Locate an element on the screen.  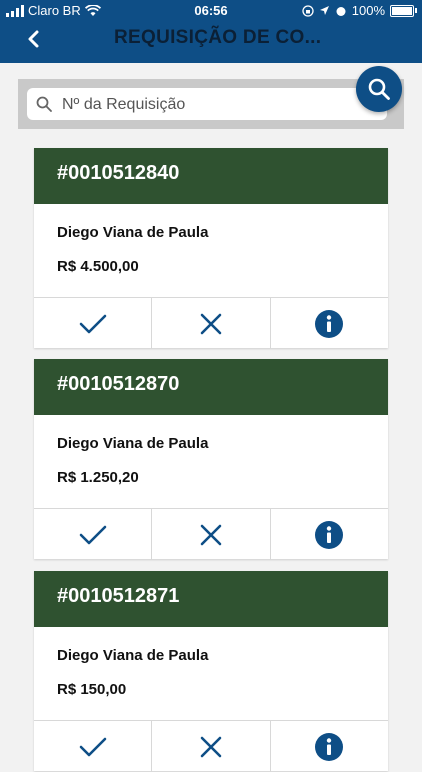
battery-icon is located at coordinates (403, 10).